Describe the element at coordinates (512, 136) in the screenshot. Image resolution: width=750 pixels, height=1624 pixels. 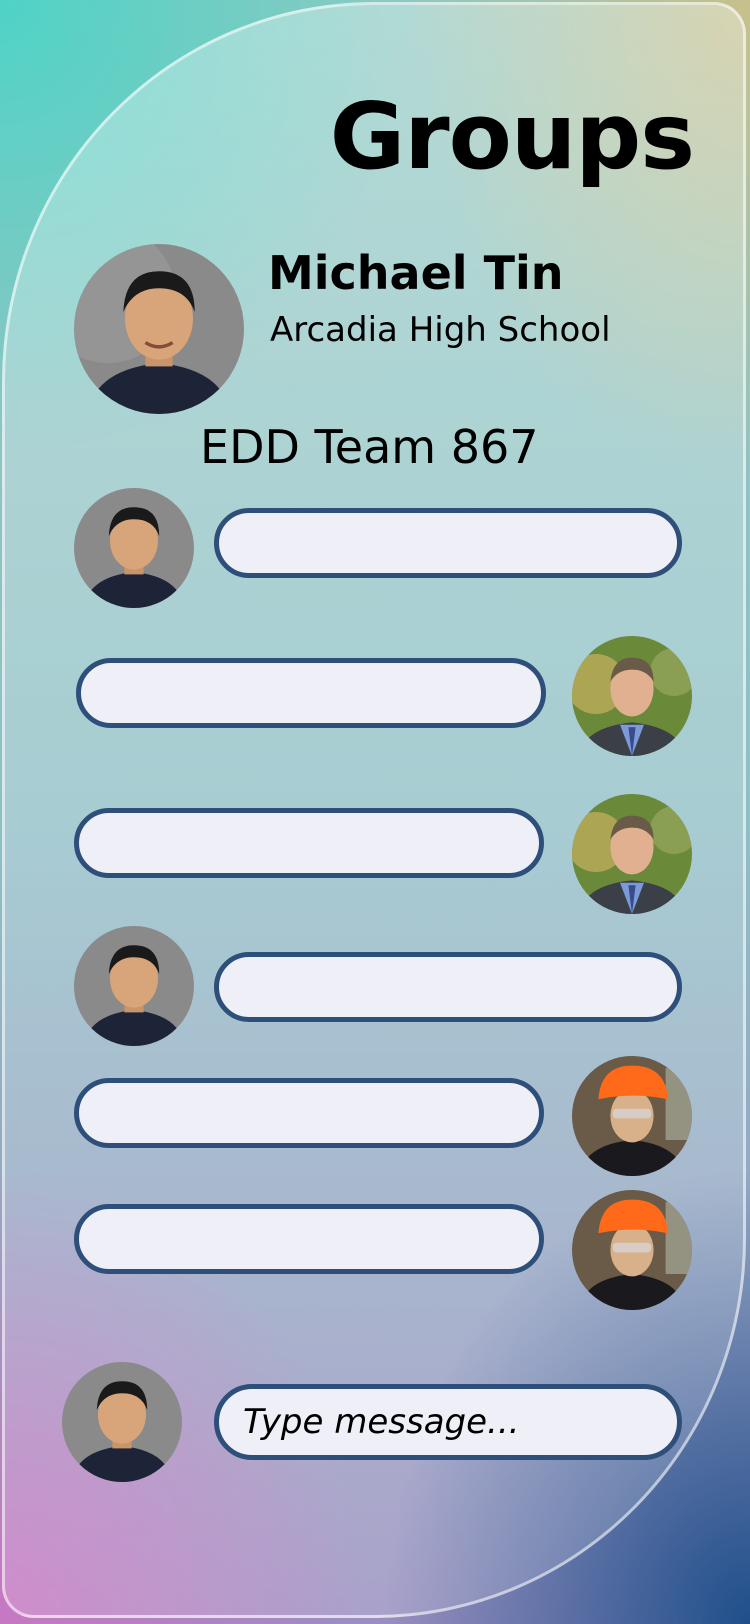
I see `page-title: Groups` at that location.